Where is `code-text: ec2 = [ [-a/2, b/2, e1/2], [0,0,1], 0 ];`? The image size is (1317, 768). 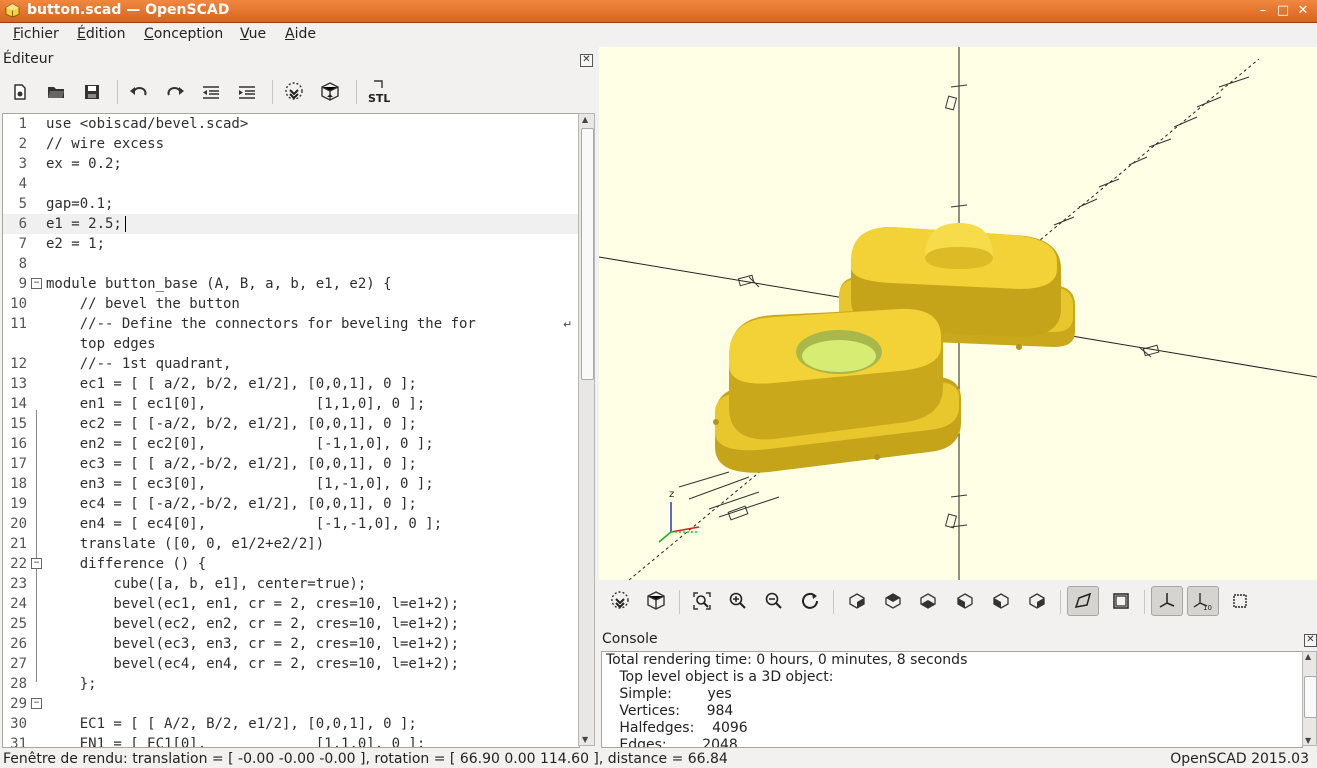 code-text: ec2 = [ [-a/2, b/2, e1/2], [0,0,1], 0 ]; is located at coordinates (231, 424).